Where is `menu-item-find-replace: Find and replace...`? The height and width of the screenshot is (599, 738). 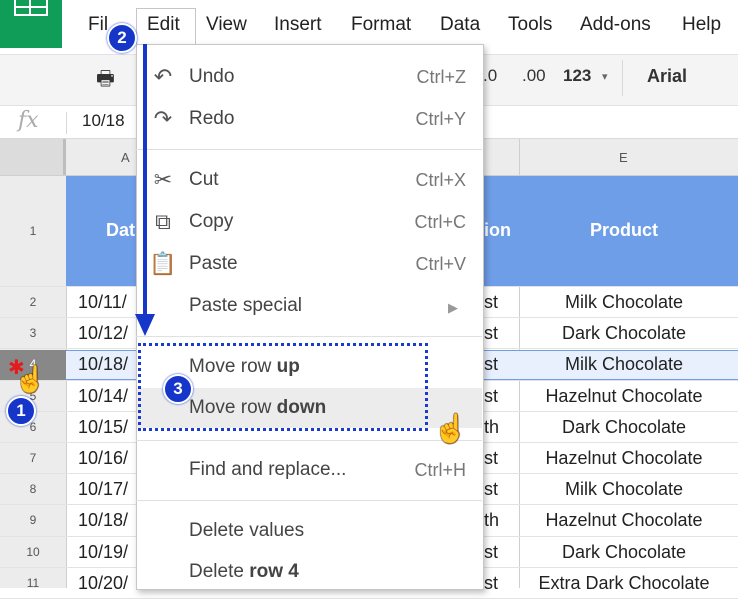
menu-item-find-replace: Find and replace... is located at coordinates (267, 470).